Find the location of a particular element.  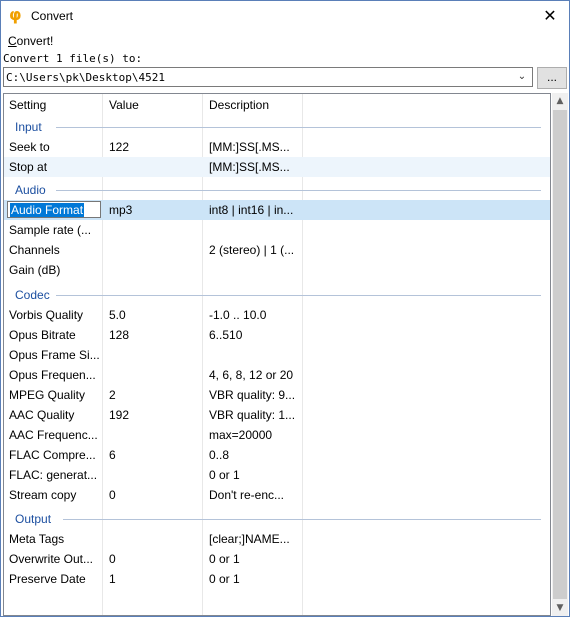

setting-name: AAC Quality is located at coordinates (42, 415).